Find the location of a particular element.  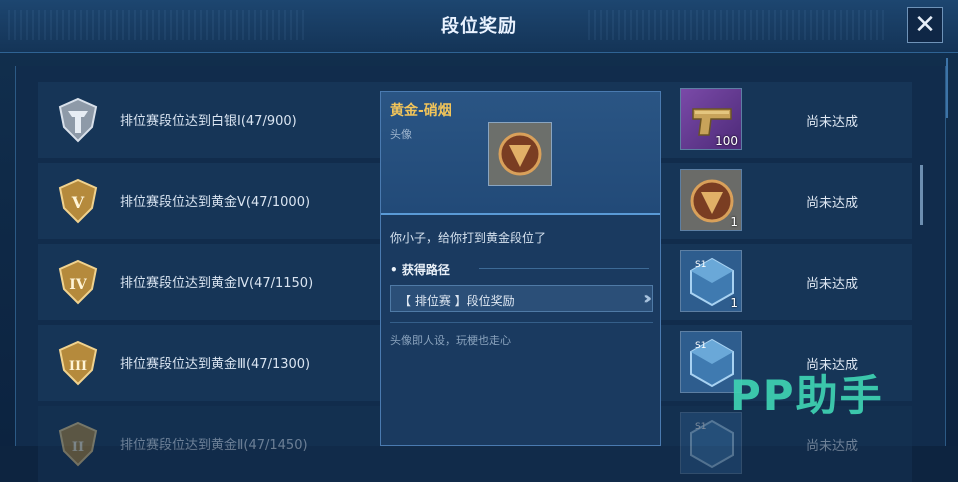

watermark: PP助手 is located at coordinates (807, 395).